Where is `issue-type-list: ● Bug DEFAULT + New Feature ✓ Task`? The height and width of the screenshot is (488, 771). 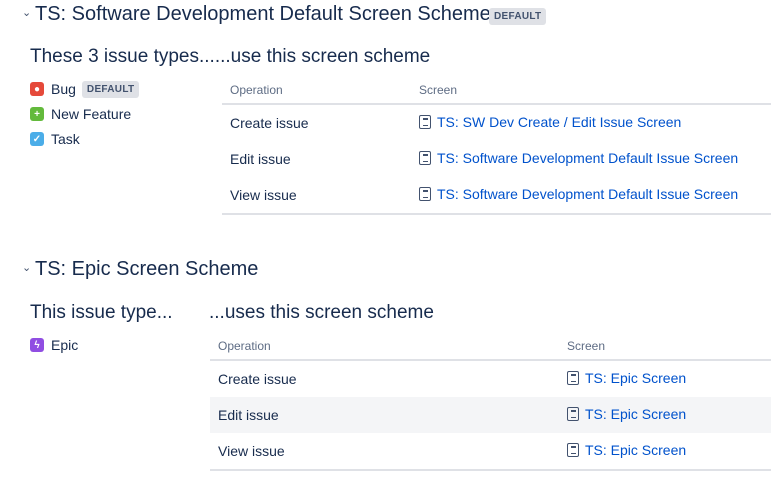 issue-type-list: ● Bug DEFAULT + New Feature ✓ Task is located at coordinates (85, 114).